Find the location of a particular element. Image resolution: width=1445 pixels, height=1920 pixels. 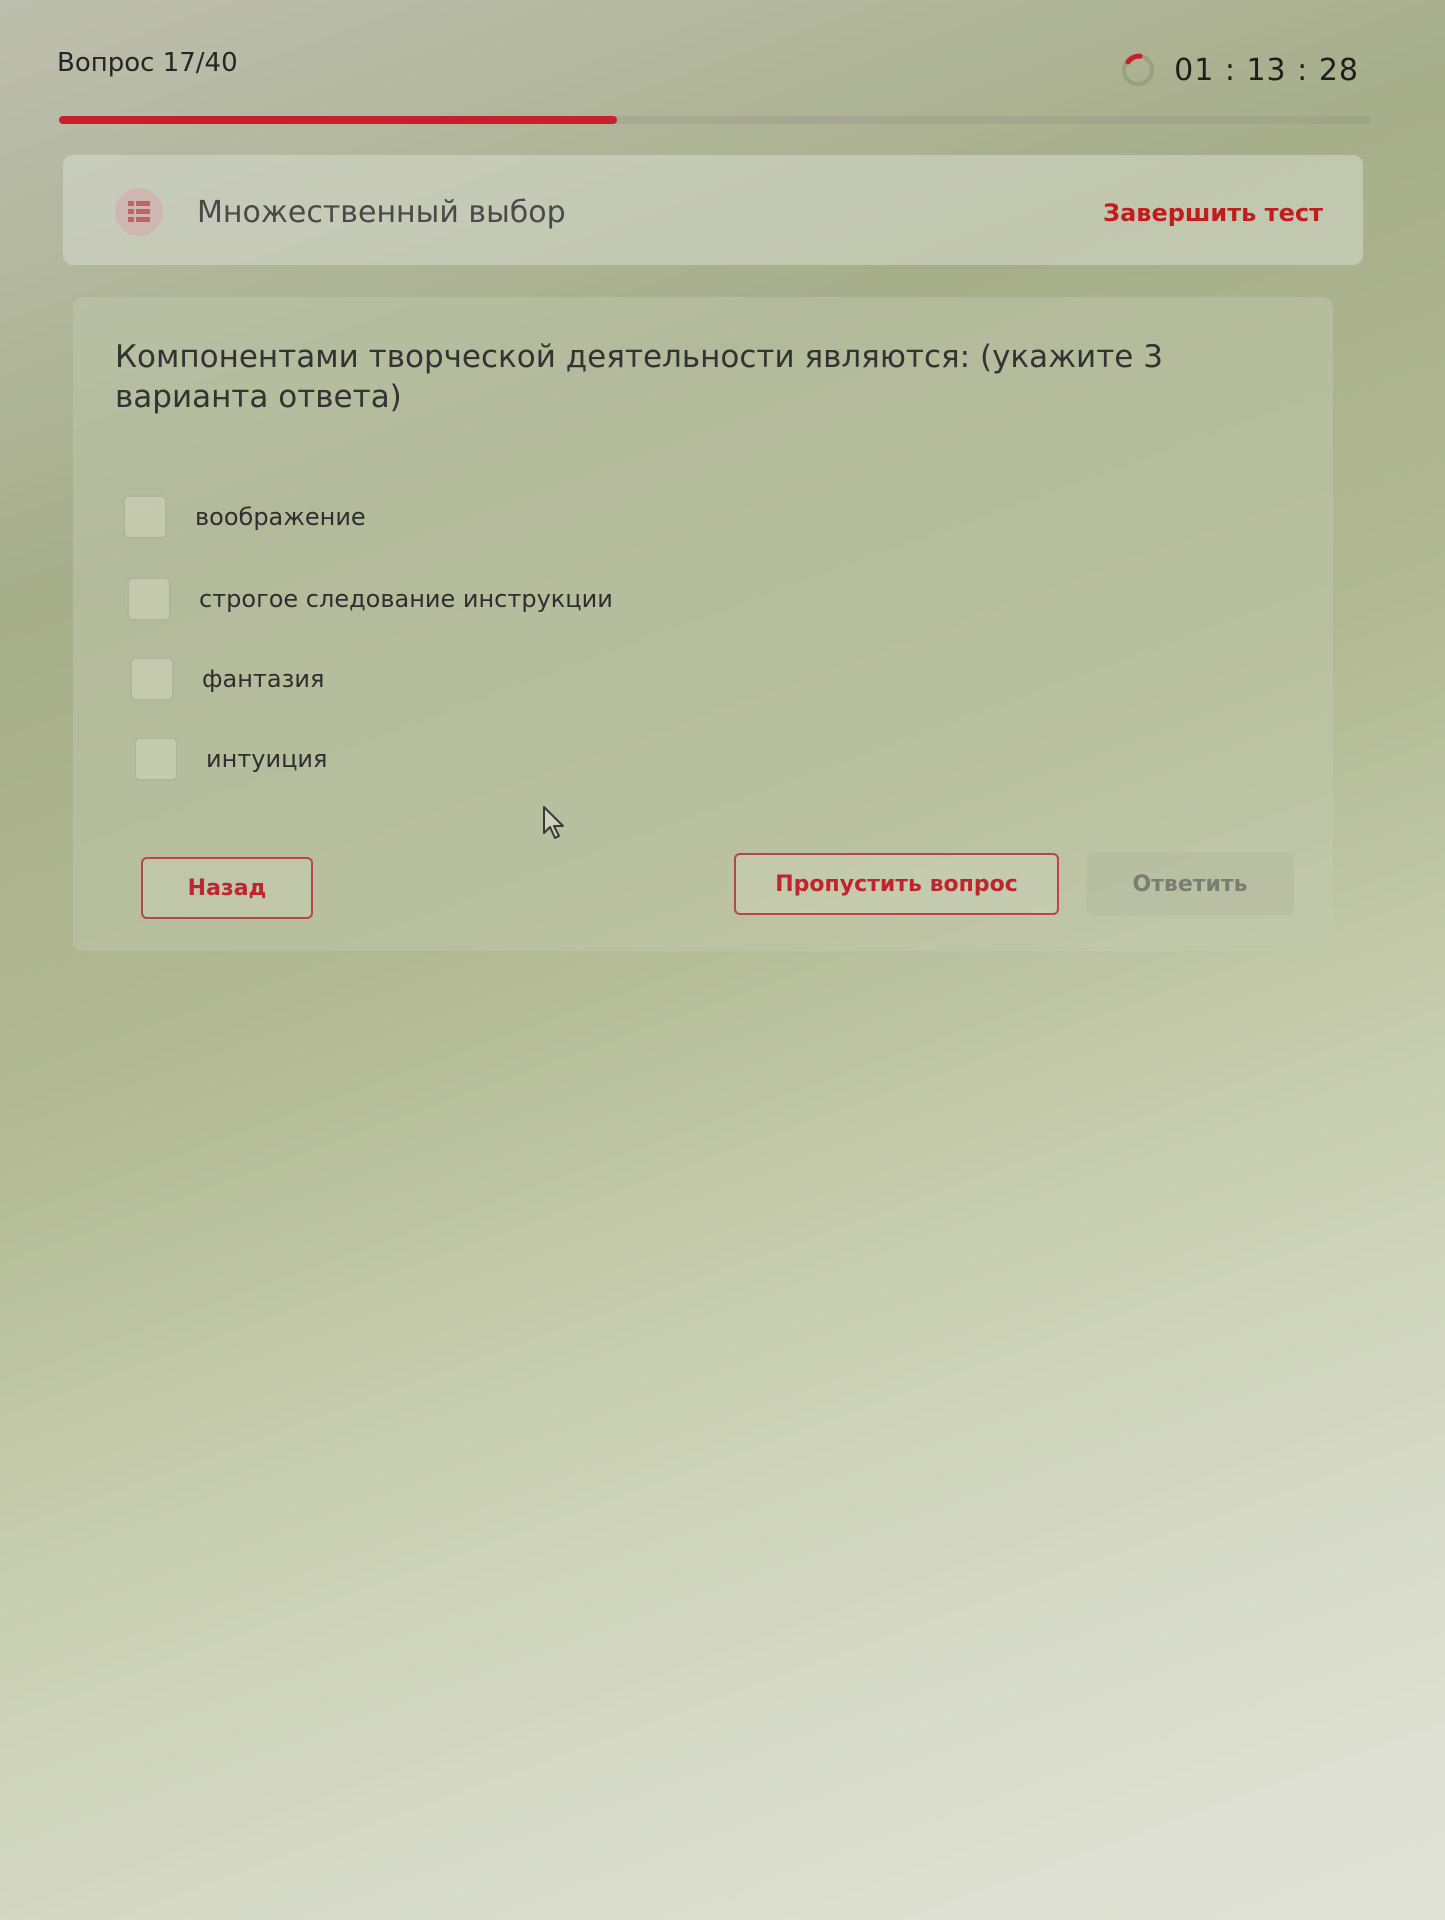

option-label: фантазия is located at coordinates (263, 679).